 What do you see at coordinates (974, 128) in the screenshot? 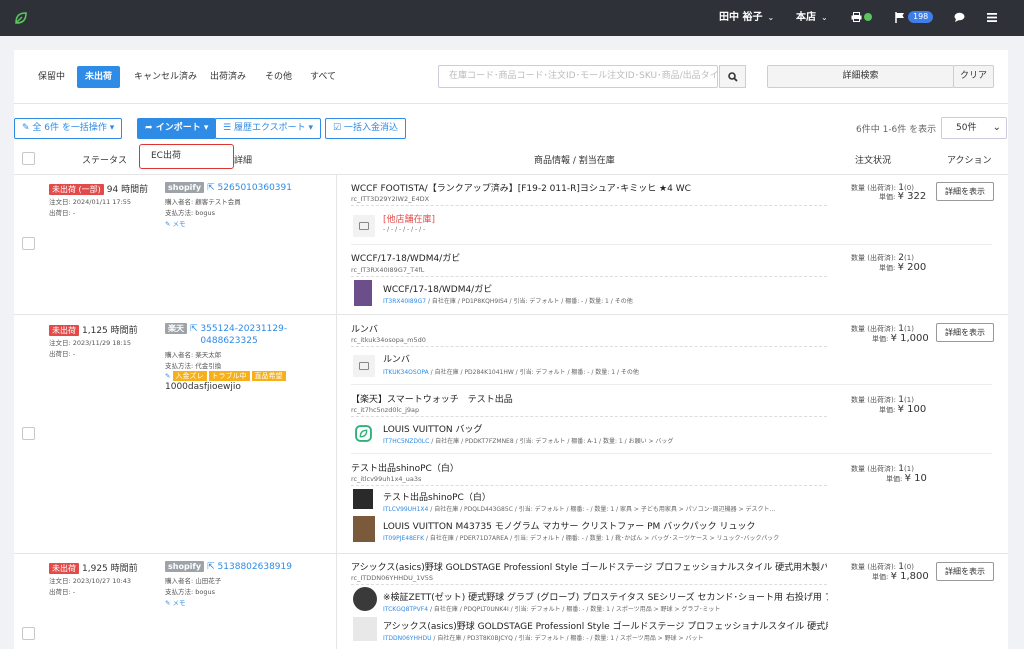
I see `per-page-select: 50件 ⌄` at bounding box center [974, 128].